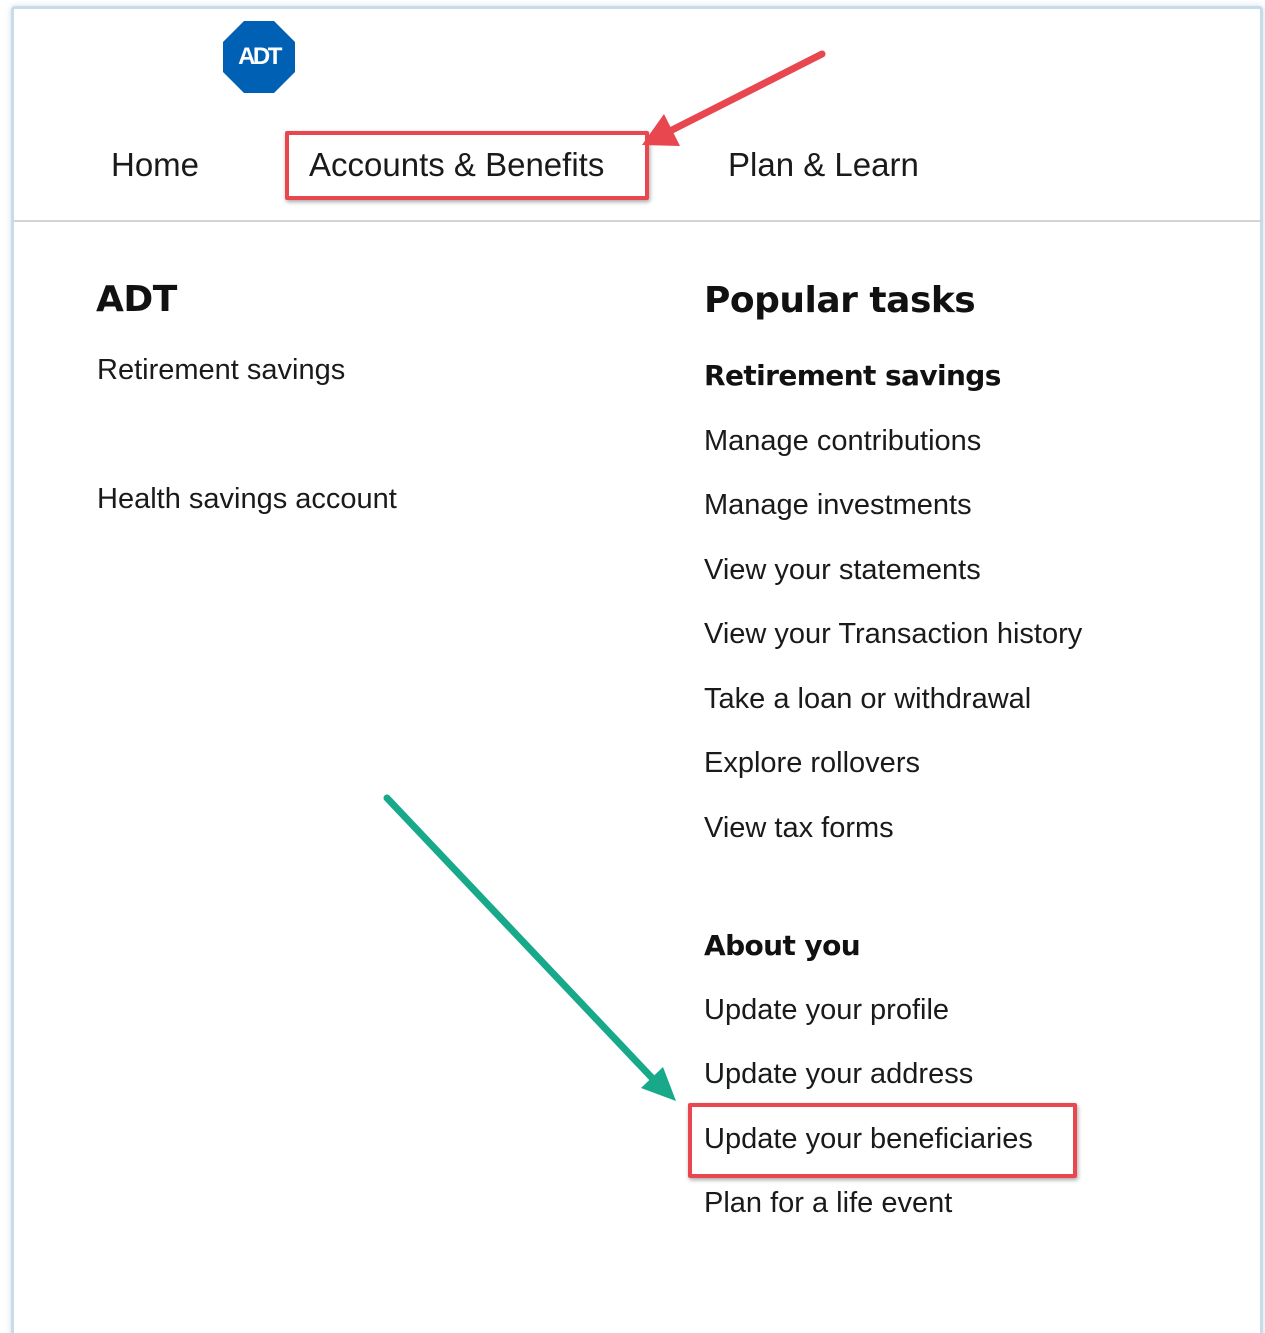 The width and height of the screenshot is (1265, 1333). Describe the element at coordinates (799, 828) in the screenshot. I see `task-view-tax-forms: View tax forms` at that location.